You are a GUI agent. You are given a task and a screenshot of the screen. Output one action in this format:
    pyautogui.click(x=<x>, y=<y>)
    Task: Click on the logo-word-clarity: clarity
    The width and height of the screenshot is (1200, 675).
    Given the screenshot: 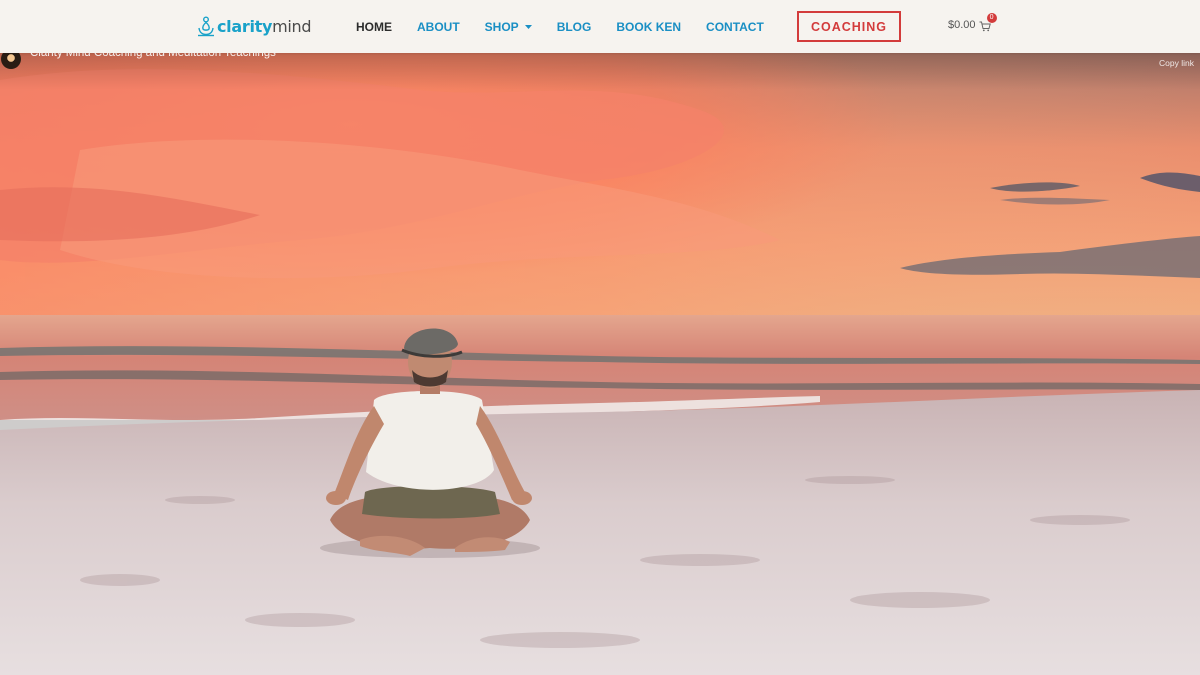 What is the action you would take?
    pyautogui.click(x=245, y=26)
    